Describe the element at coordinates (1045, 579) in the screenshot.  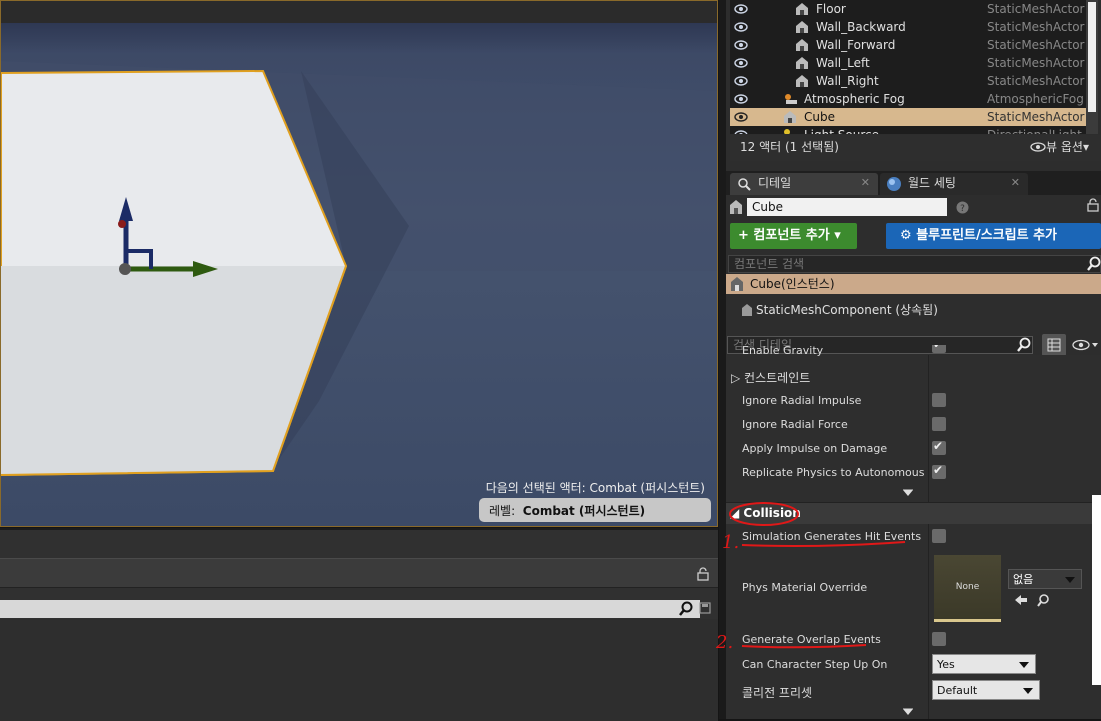
I see `material-combo: 없음` at that location.